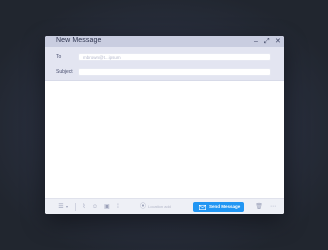  What do you see at coordinates (267, 41) in the screenshot?
I see `expand-icon: ⤢` at bounding box center [267, 41].